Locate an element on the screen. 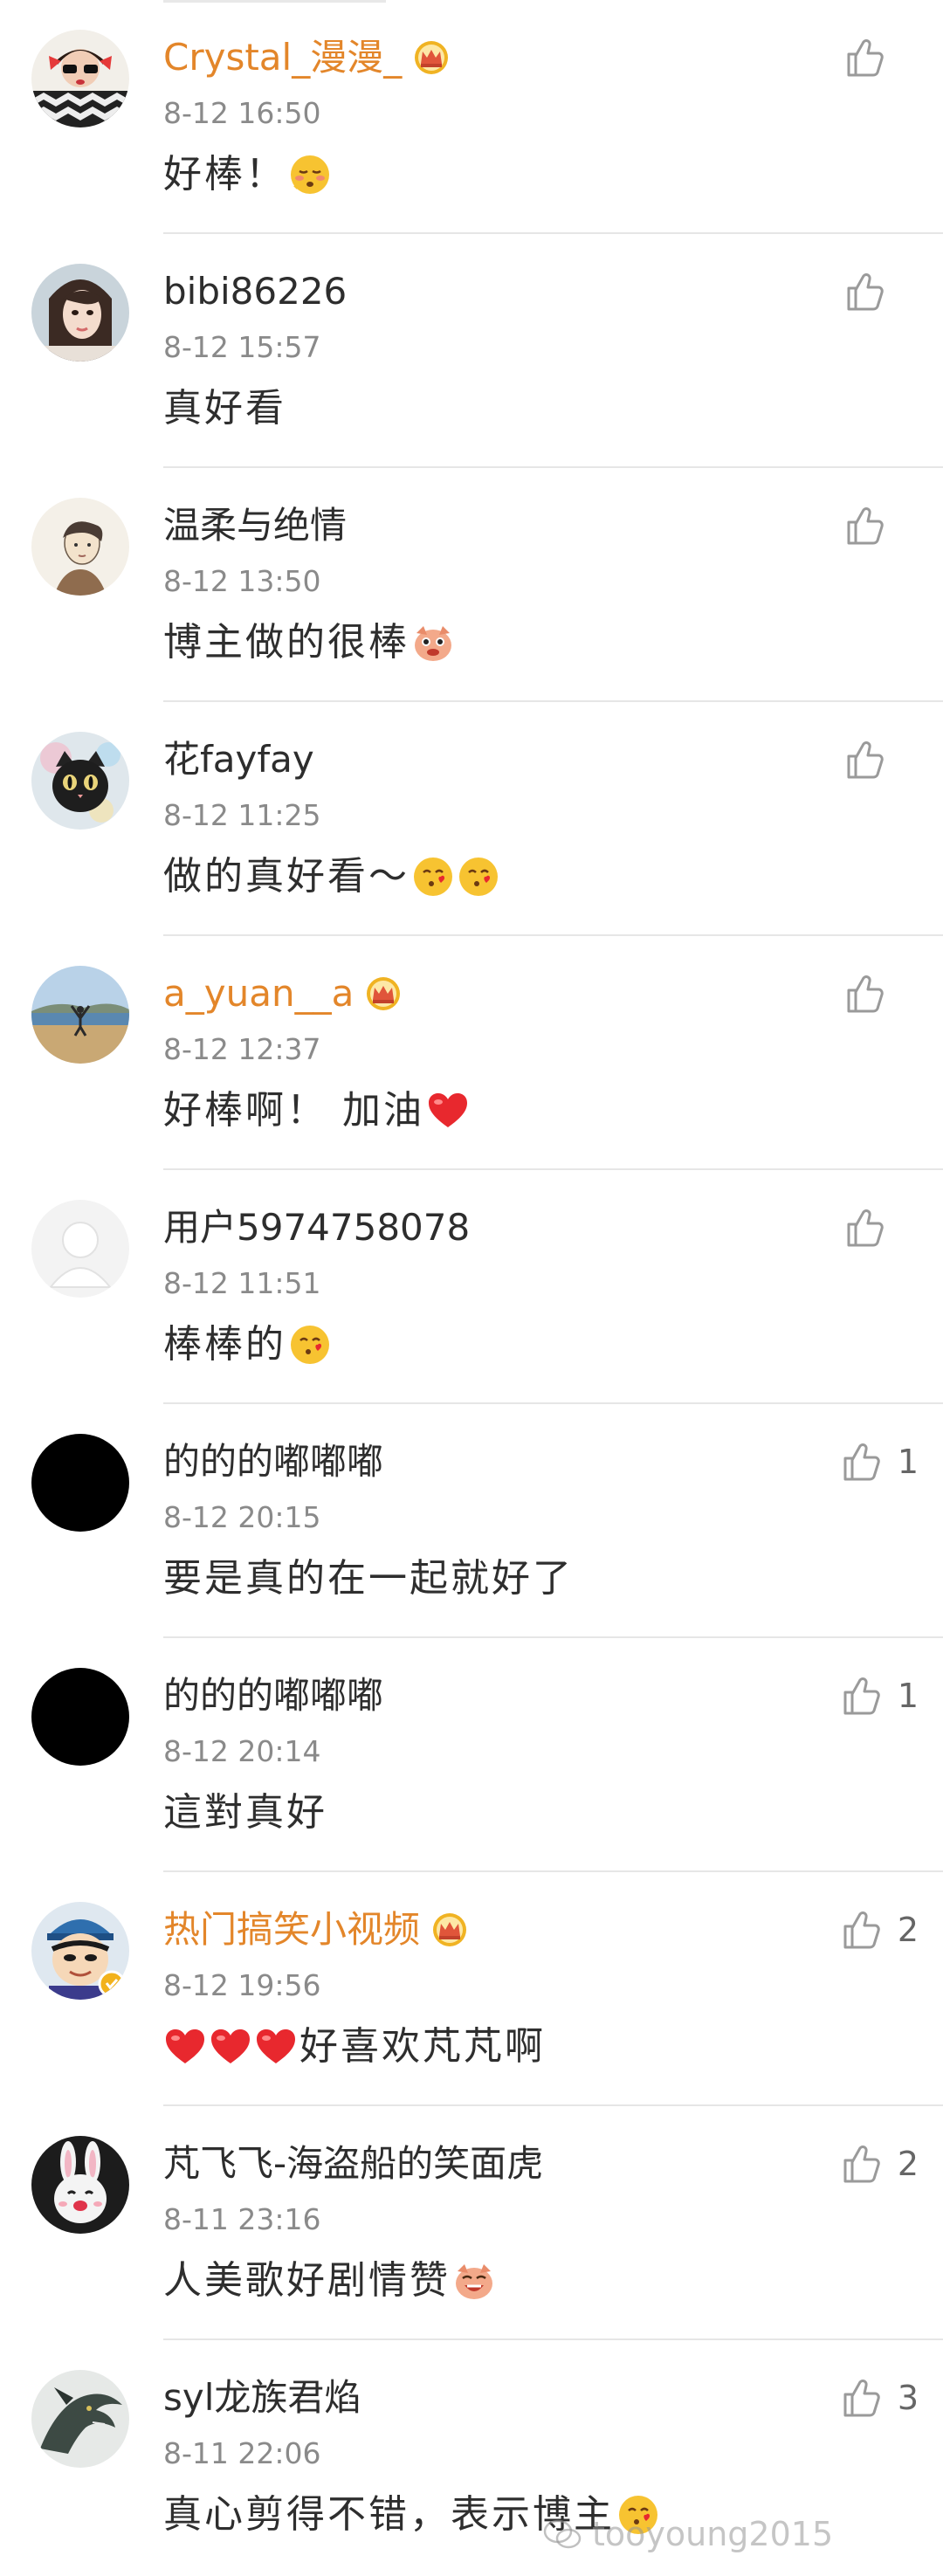  comment-text: 這對真好 is located at coordinates (245, 1812).